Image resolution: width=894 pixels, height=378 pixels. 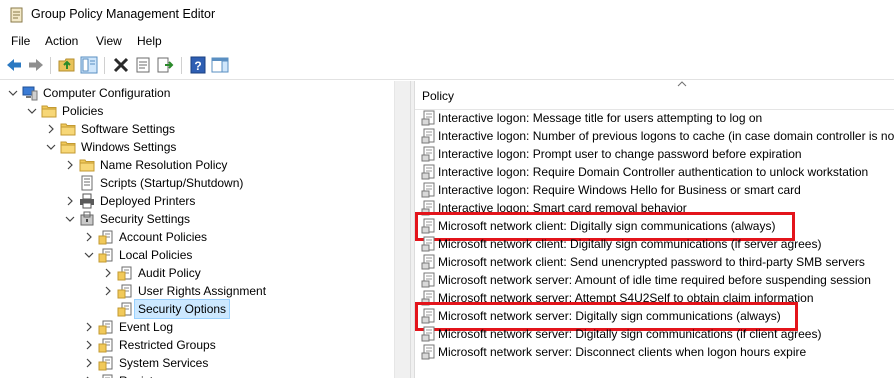 What do you see at coordinates (402, 229) in the screenshot?
I see `tree-scrollbar` at bounding box center [402, 229].